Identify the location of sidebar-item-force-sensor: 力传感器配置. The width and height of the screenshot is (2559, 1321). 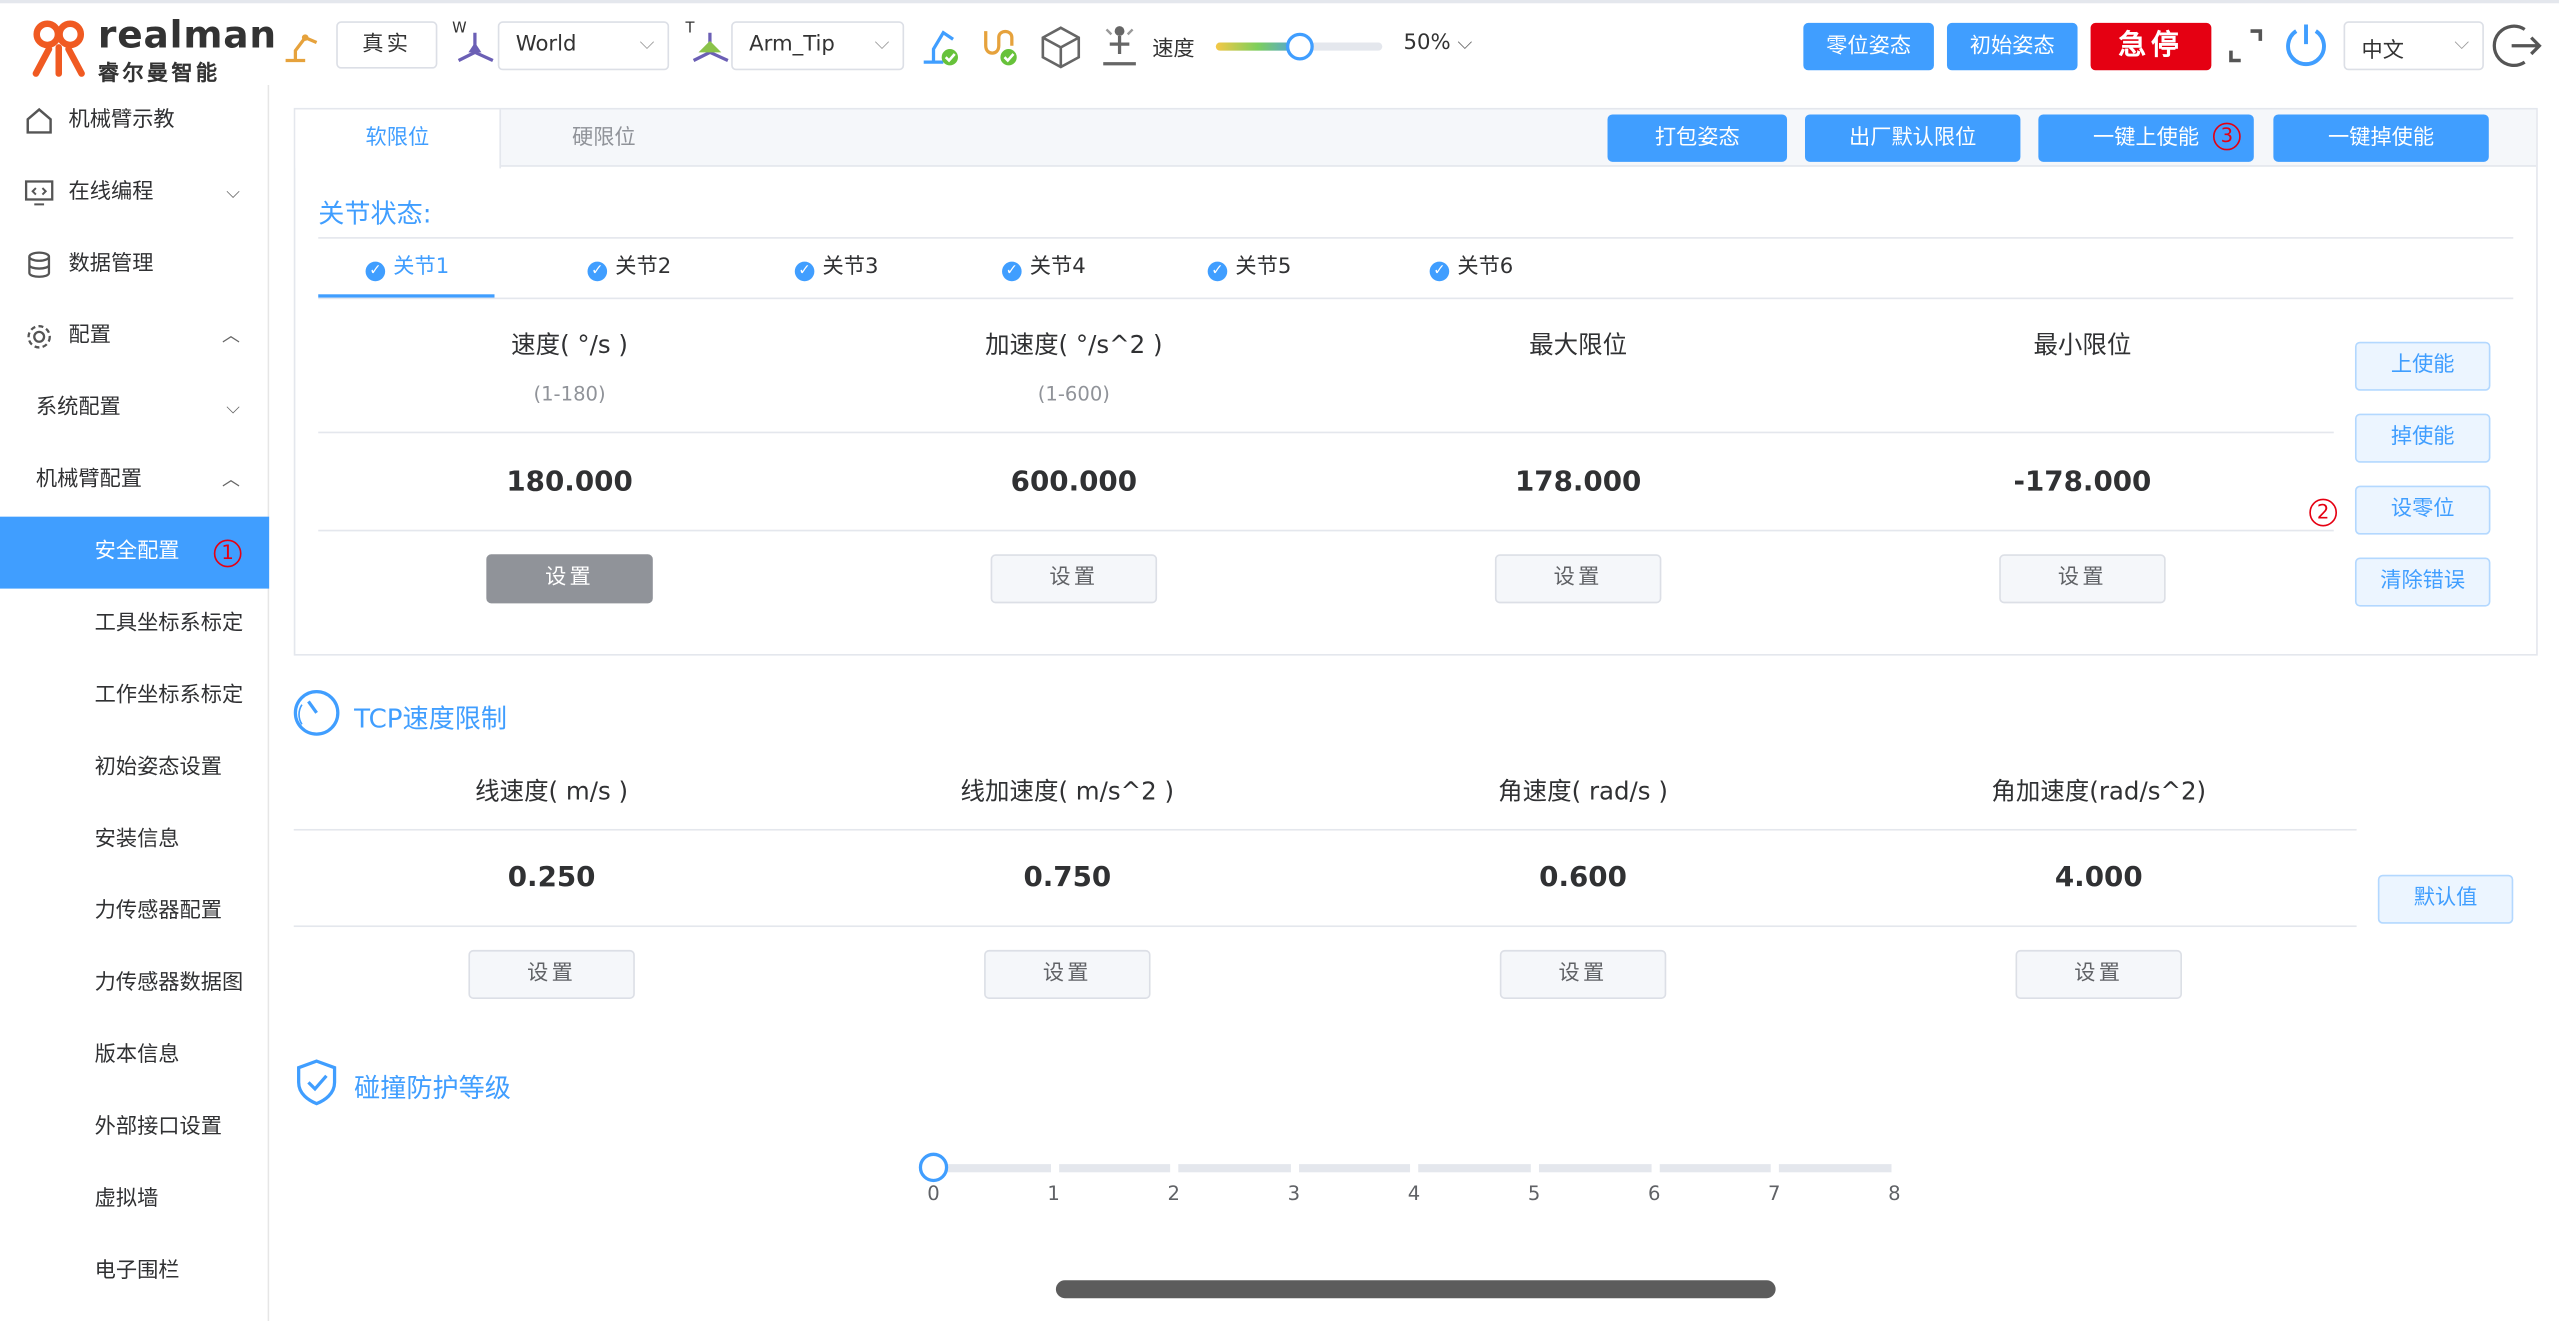
(134, 912).